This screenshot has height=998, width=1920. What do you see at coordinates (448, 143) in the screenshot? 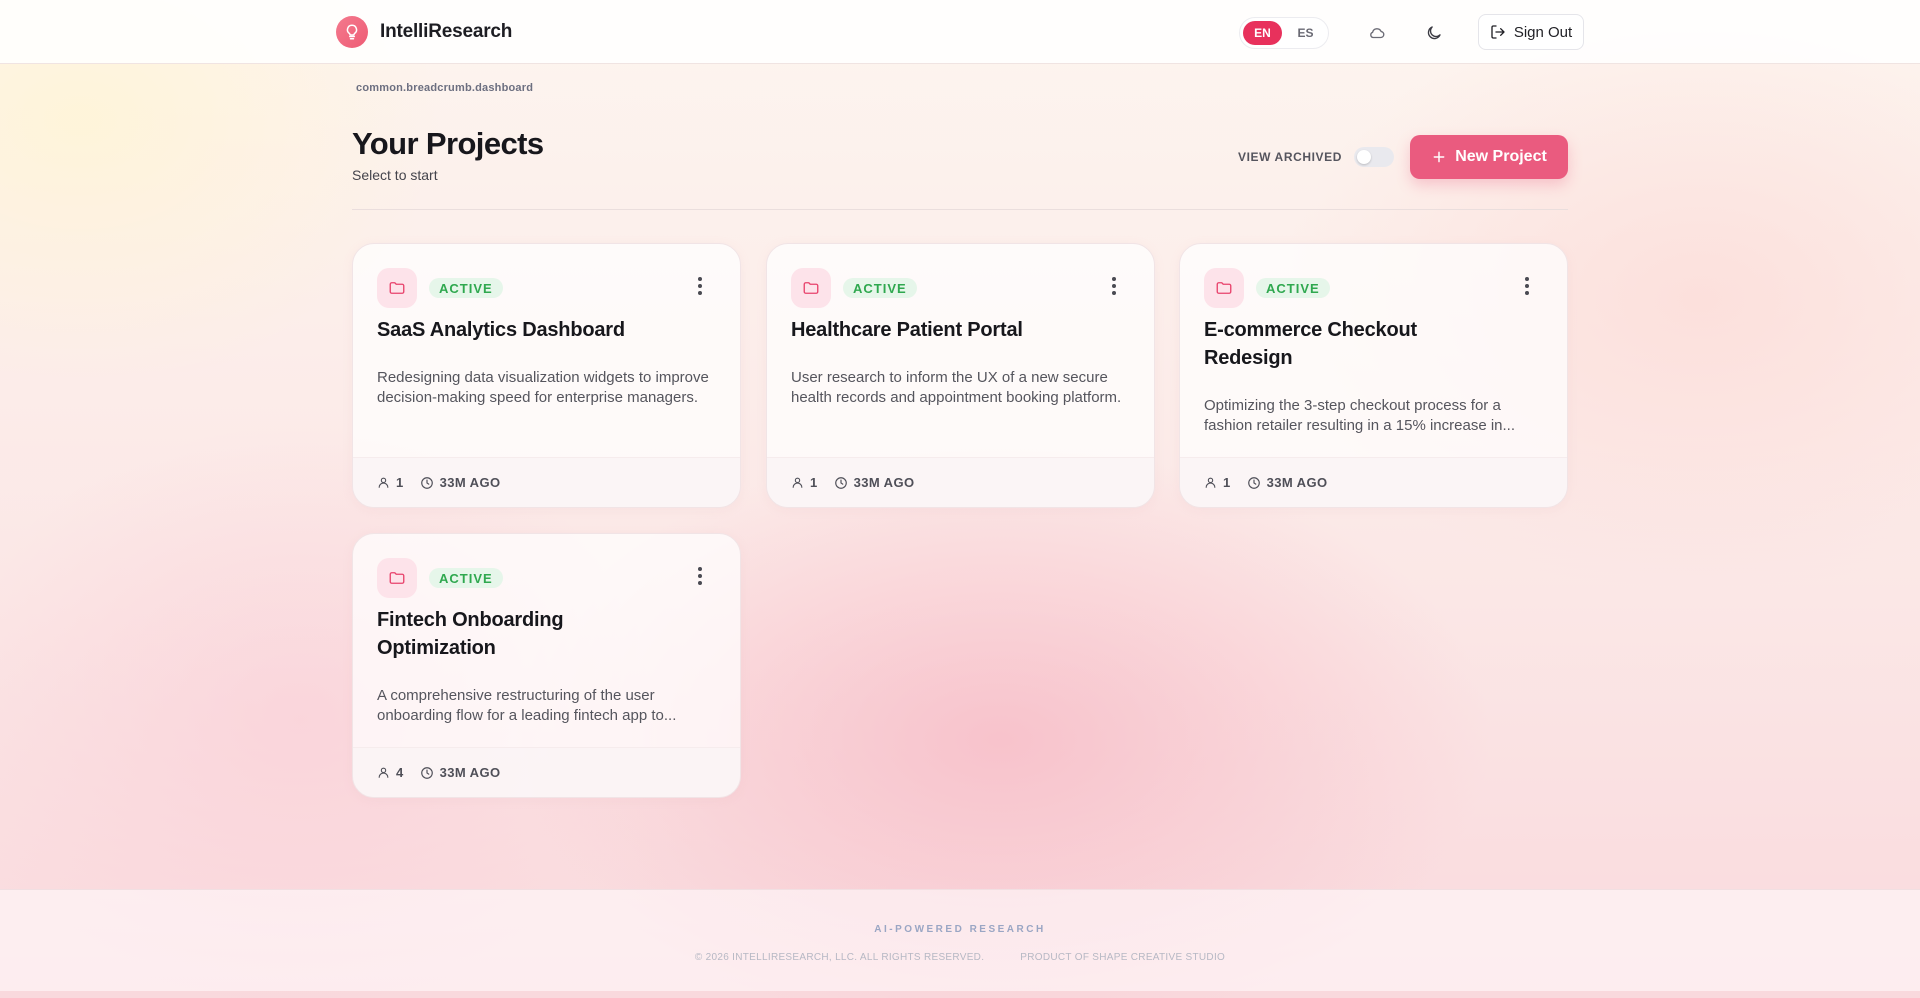
I see `page-title: Your Projects` at bounding box center [448, 143].